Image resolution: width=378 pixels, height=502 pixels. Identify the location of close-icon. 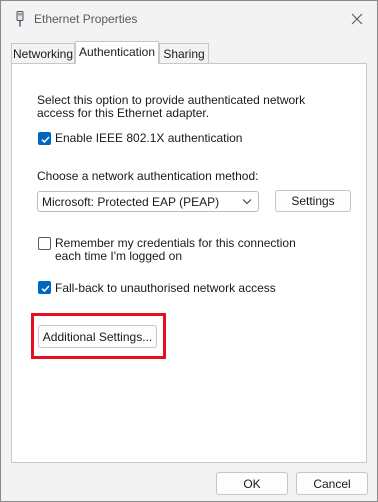
(357, 19).